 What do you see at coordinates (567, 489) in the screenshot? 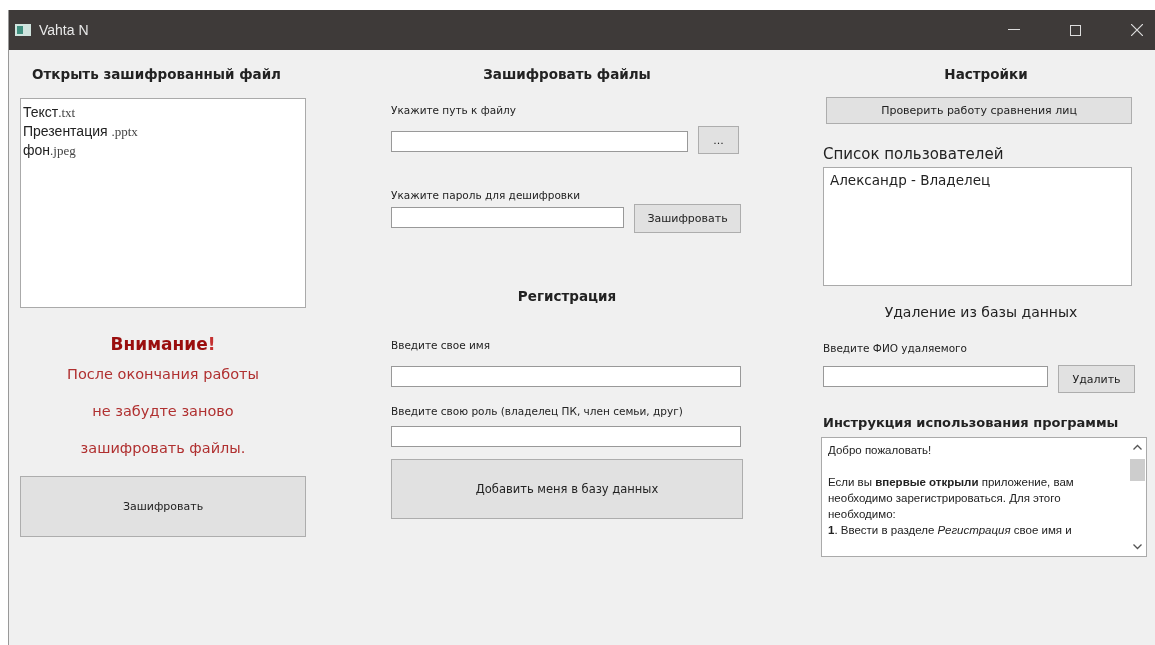
I see `add-to-database-button: Добавить меня в базу данных` at bounding box center [567, 489].